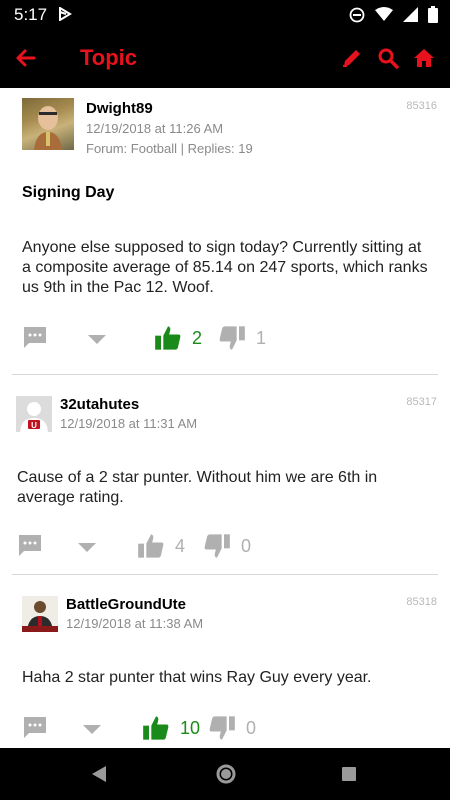 Image resolution: width=450 pixels, height=800 pixels. I want to click on post-date: 12/19/2018 at 11:26 AM, so click(155, 128).